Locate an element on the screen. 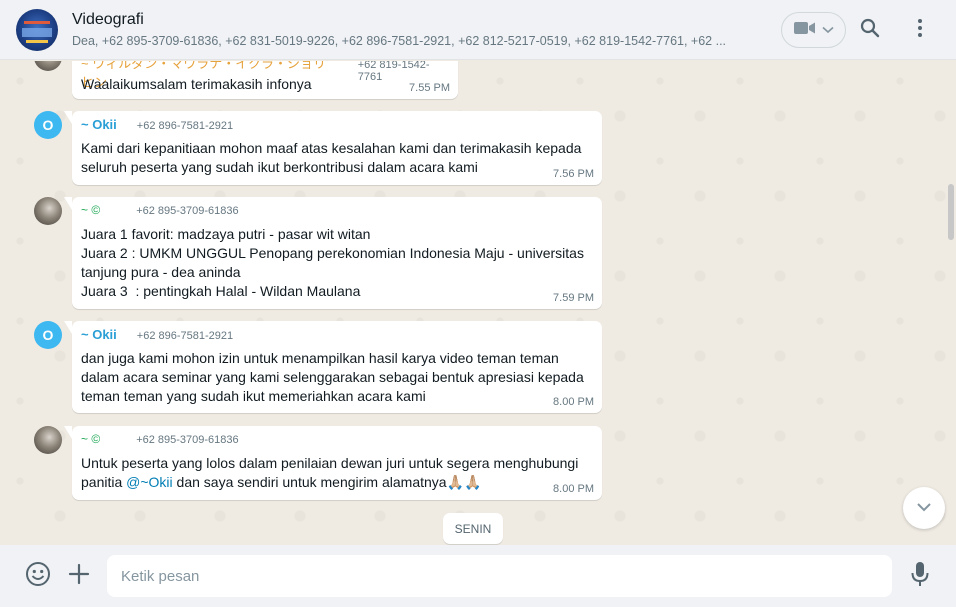  composer-bar is located at coordinates (478, 576).